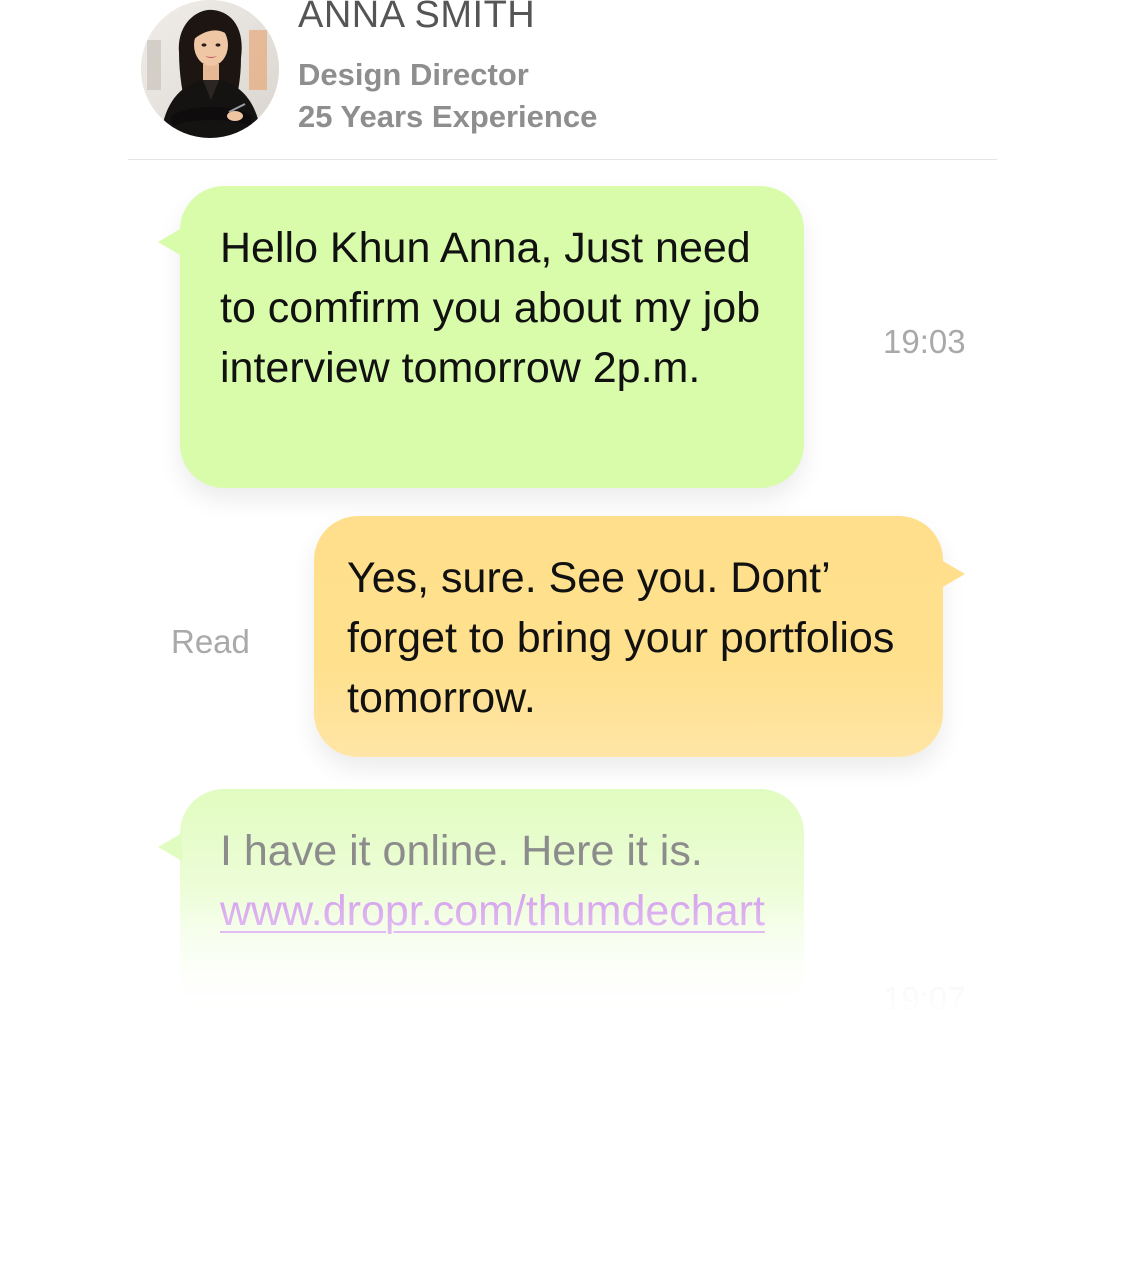  I want to click on message-link: www.dropr.com/thumdechart, so click(494, 911).